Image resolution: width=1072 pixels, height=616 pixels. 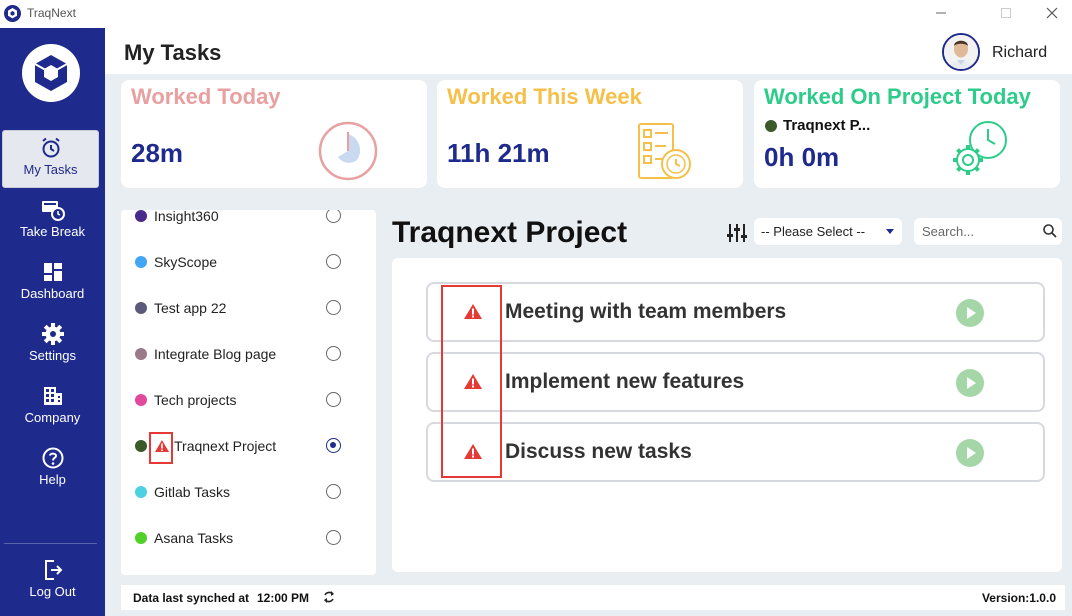 I want to click on dashboard-grid-icon, so click(x=52, y=272).